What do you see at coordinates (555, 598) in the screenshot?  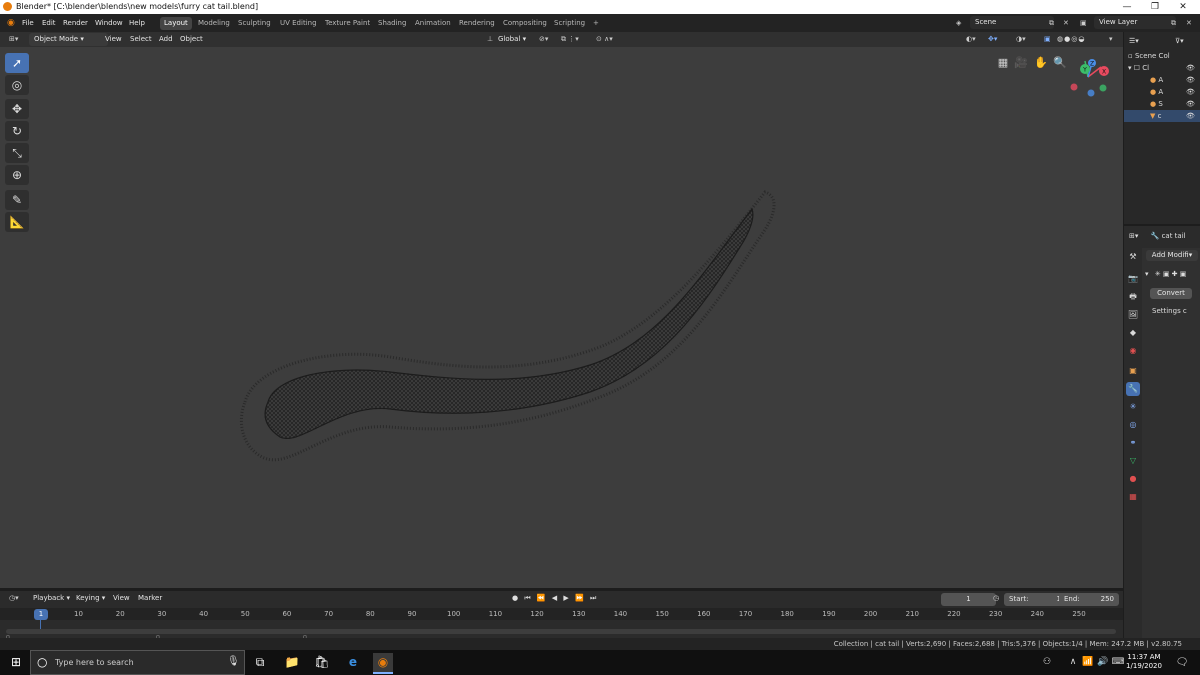 I see `playback-controls: ● ⏮ ⏪ ◀ ▶ ⏩ ⏭` at bounding box center [555, 598].